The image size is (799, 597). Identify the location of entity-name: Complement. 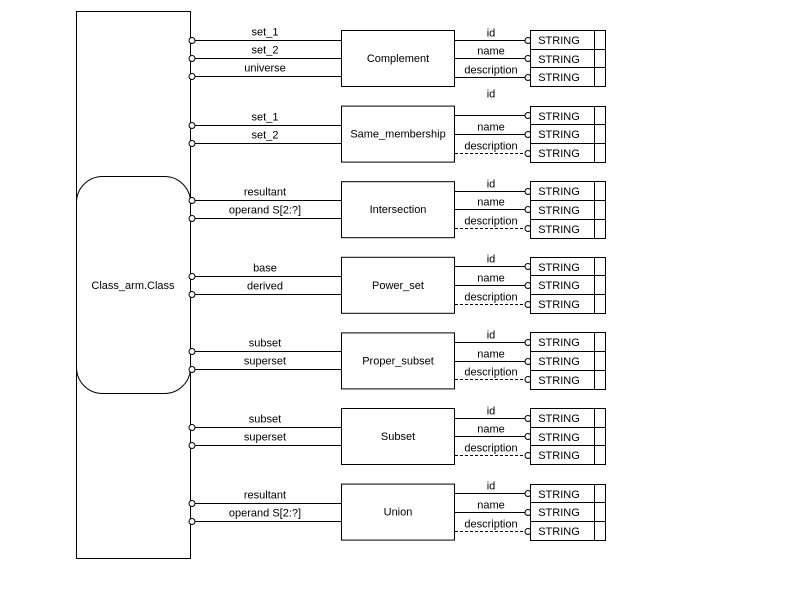
(398, 59).